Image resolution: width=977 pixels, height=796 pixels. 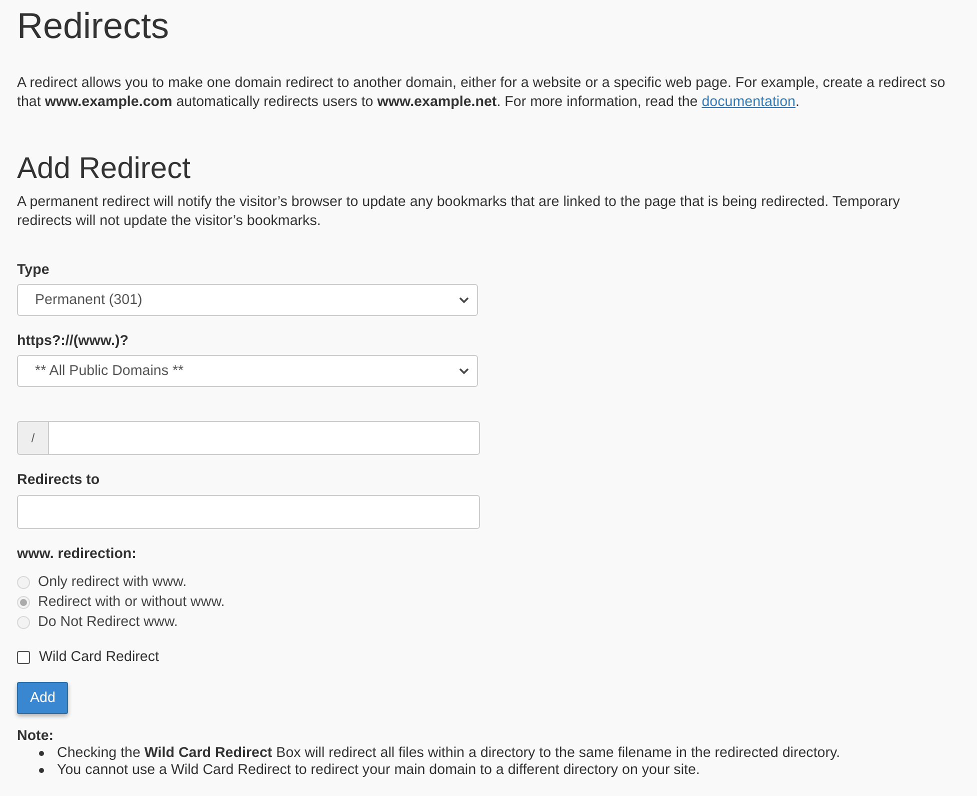 I want to click on intro-paragraph: A redirect allows you to make one domain redirect to another domain, either for a website or a specific web page. For example, create a redirect so that www.example.com automatically redirects users to www.example.net. For more information, read the documentation., so click(x=481, y=93).